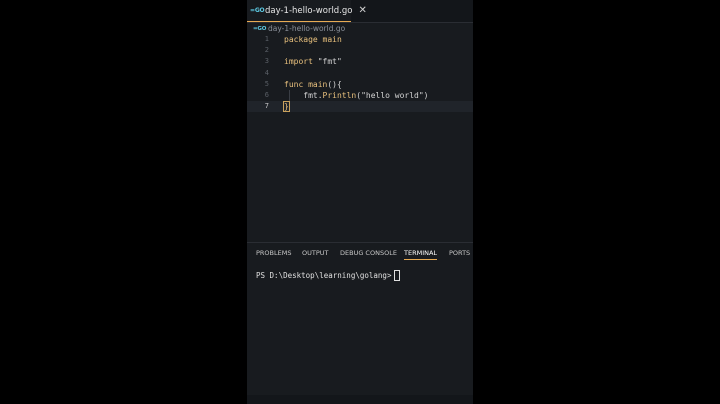 Image resolution: width=720 pixels, height=404 pixels. What do you see at coordinates (296, 84) in the screenshot?
I see `code-token: func` at bounding box center [296, 84].